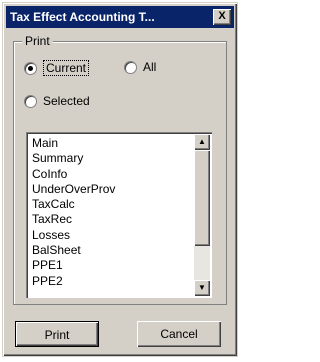 The height and width of the screenshot is (362, 320). Describe the element at coordinates (73, 204) in the screenshot. I see `list-item: TaxCalc` at that location.